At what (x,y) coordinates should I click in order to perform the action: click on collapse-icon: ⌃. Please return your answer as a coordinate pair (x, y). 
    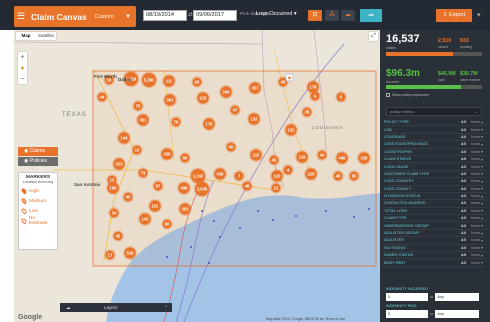
    Looking at the image, I should click on (166, 307).